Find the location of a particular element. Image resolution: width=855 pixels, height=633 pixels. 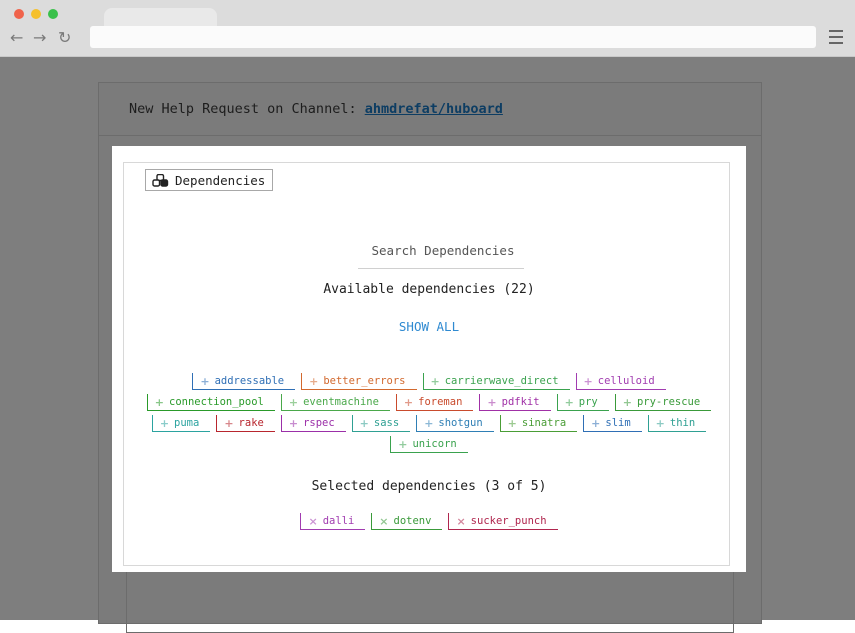

dependency-name: pry is located at coordinates (588, 402).